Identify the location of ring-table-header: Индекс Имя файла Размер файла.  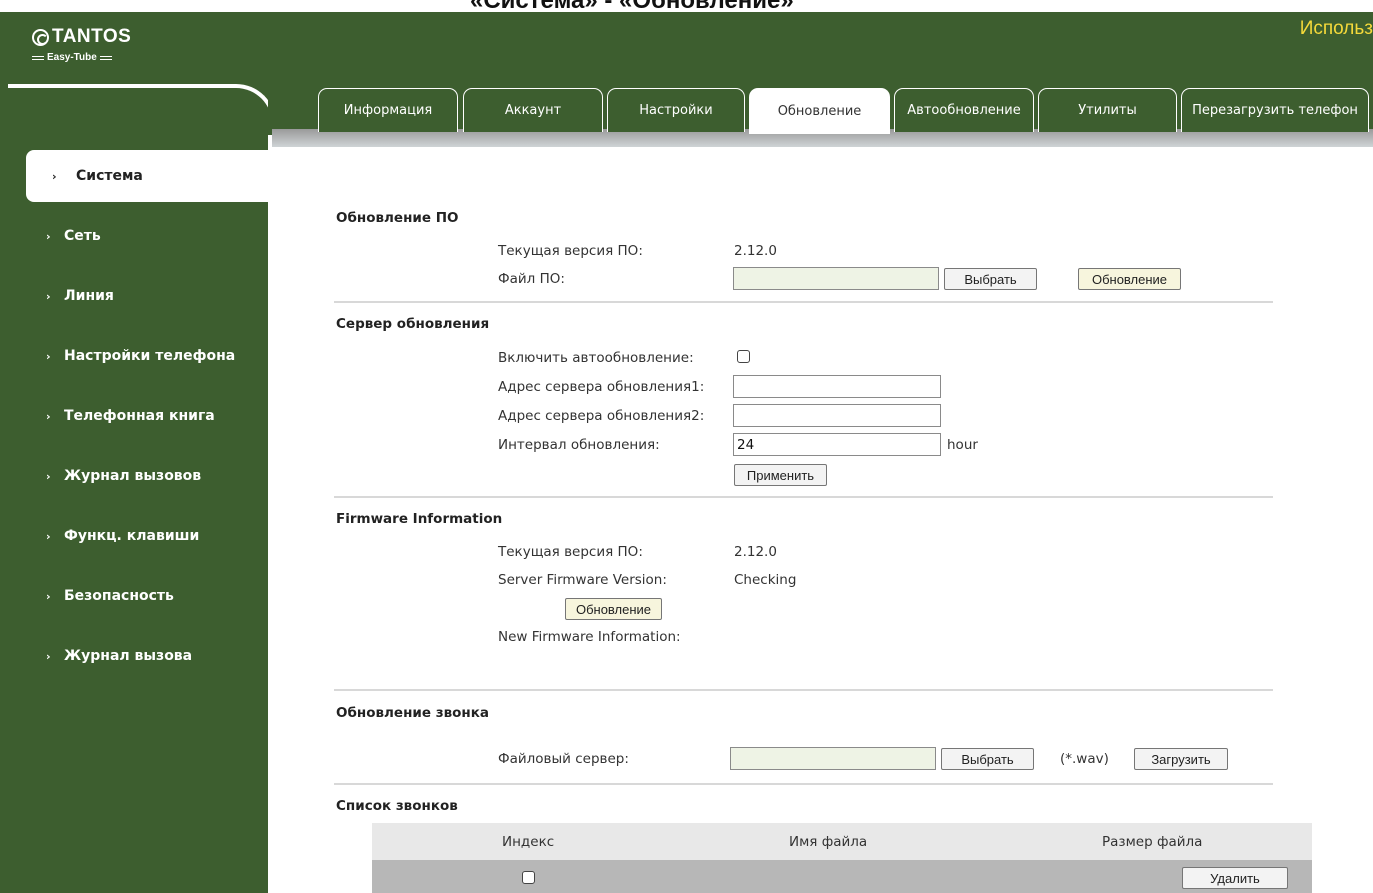
(842, 841).